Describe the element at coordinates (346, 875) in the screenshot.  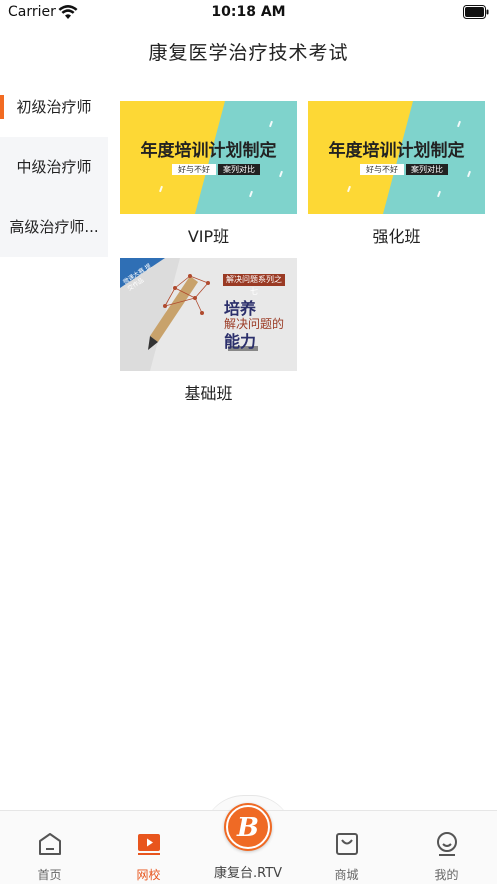
I see `tab-label: 商城` at that location.